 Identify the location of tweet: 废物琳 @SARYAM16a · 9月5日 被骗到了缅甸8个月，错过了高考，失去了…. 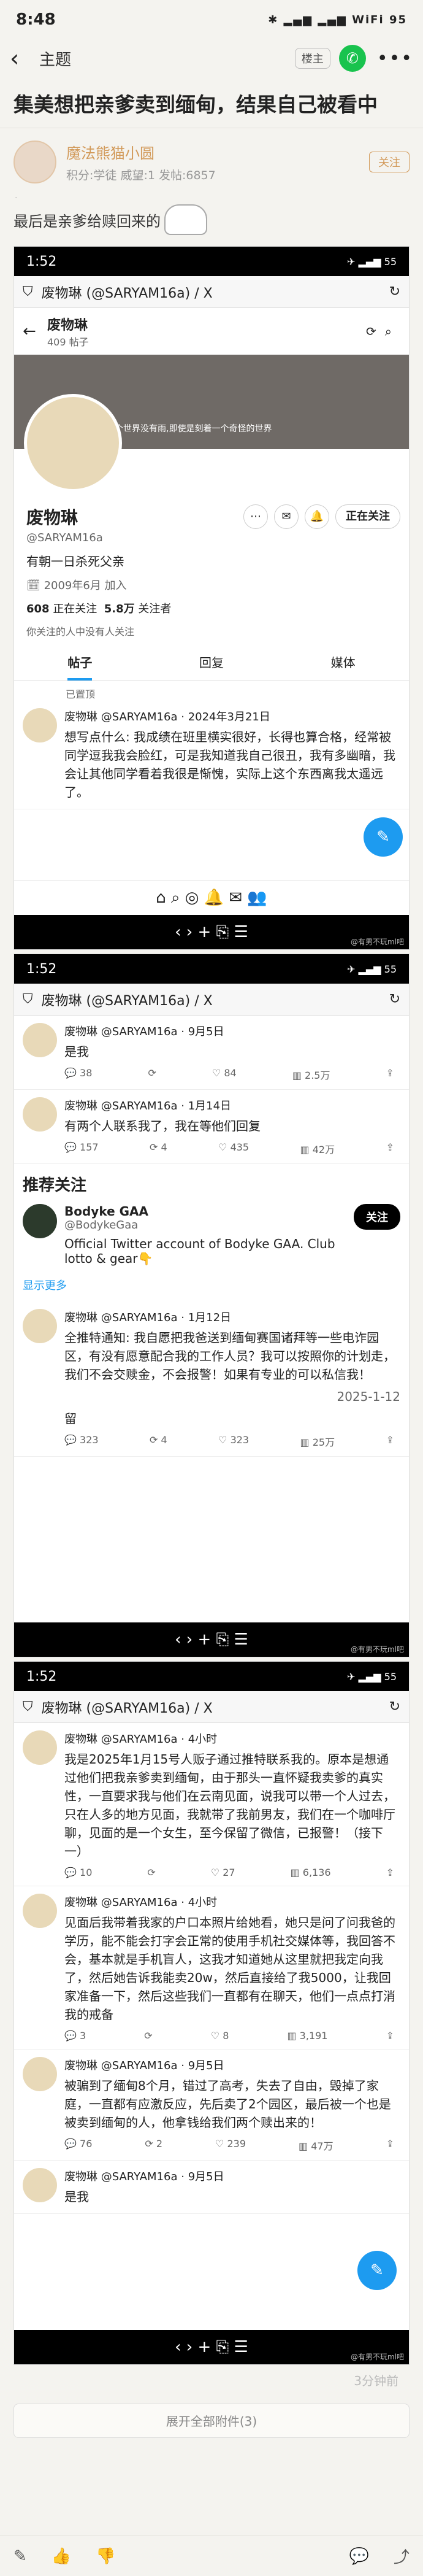
(211, 2105).